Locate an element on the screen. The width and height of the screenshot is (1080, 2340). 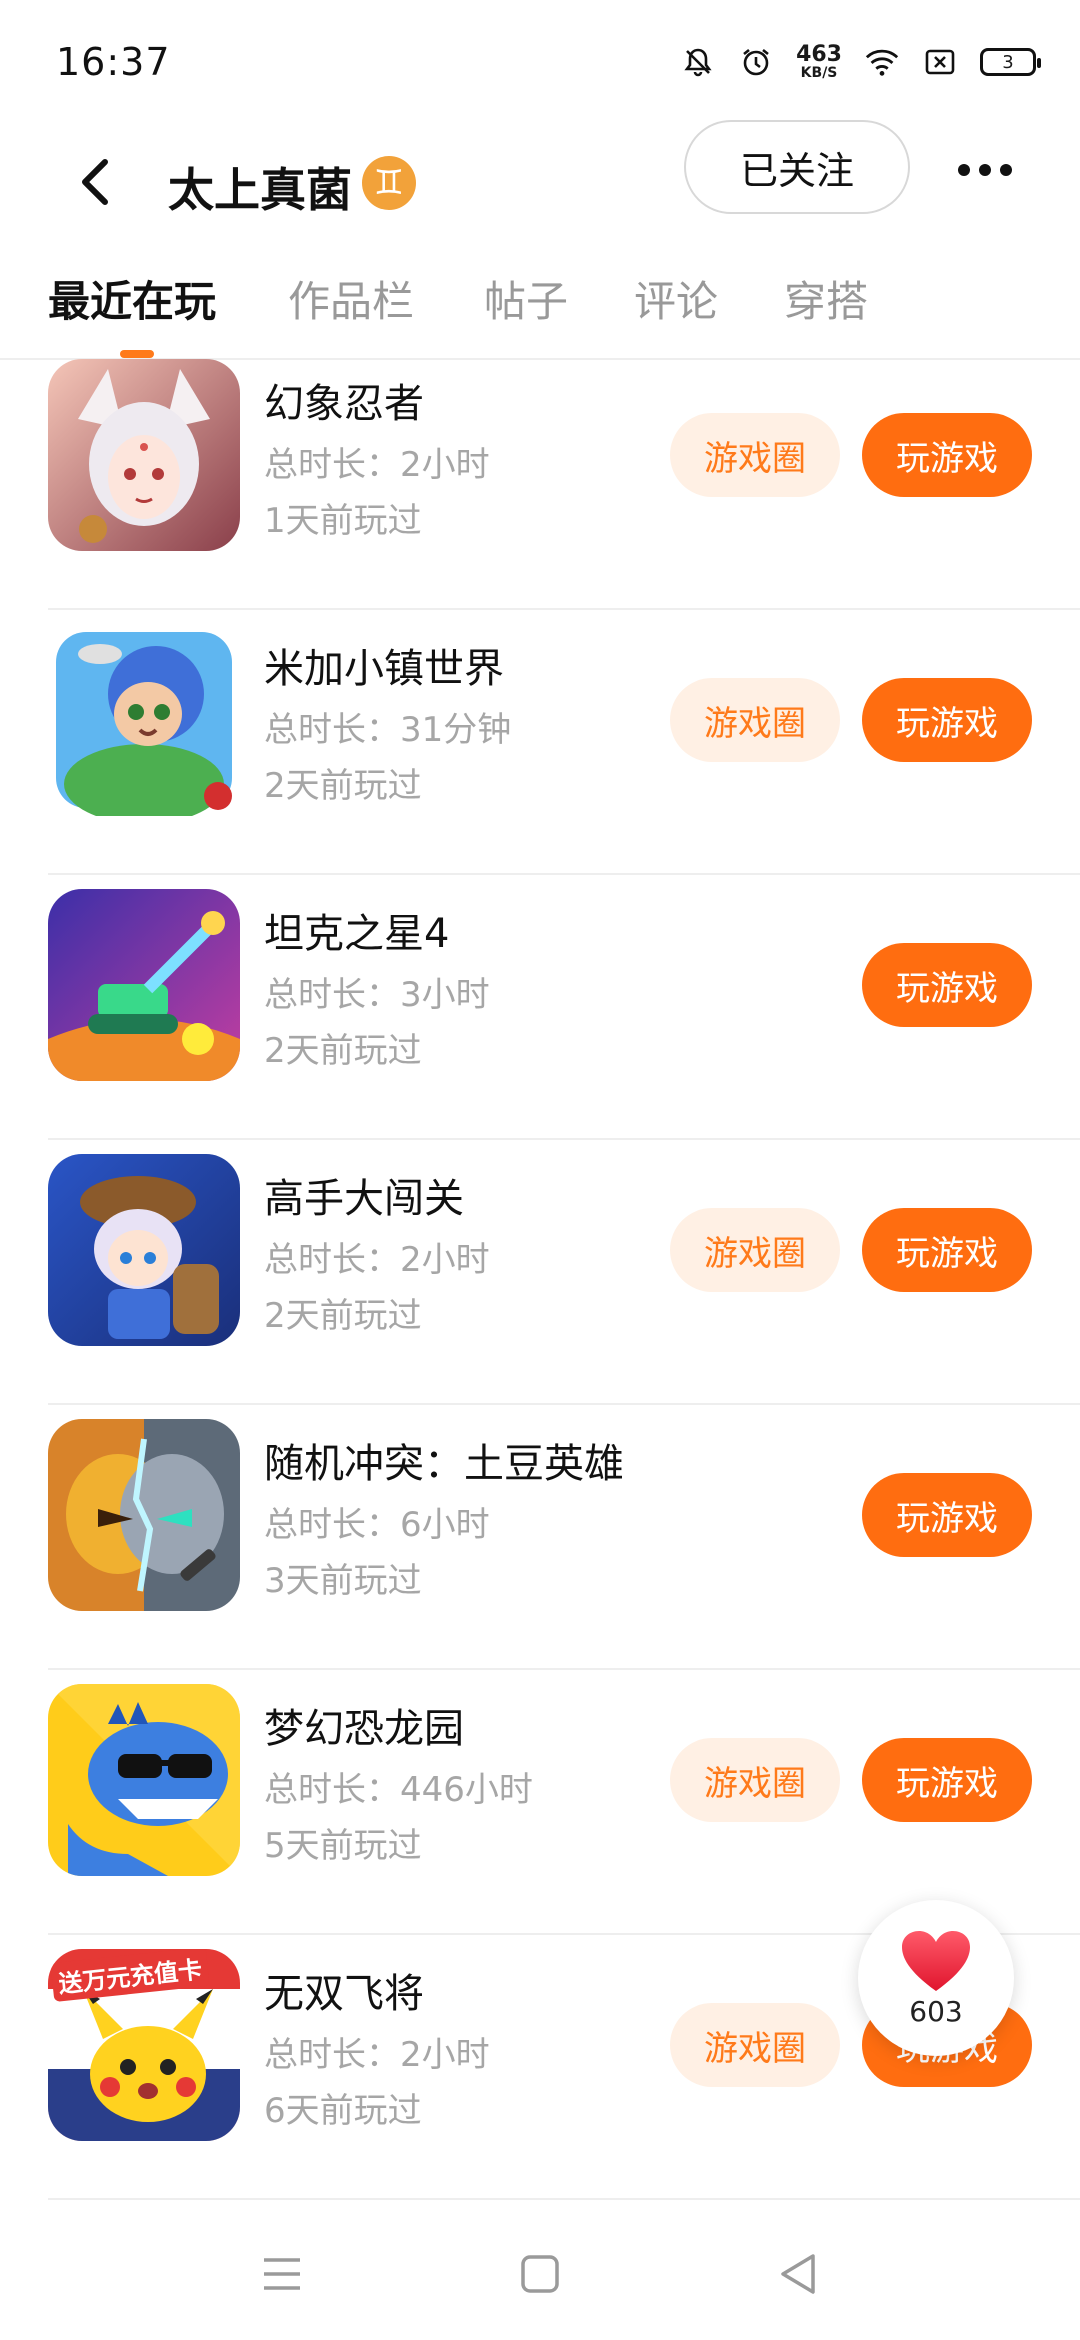
game-row: 坦克之星4 总时长：3小时 2天前玩过 玩游戏 is located at coordinates (540, 1007).